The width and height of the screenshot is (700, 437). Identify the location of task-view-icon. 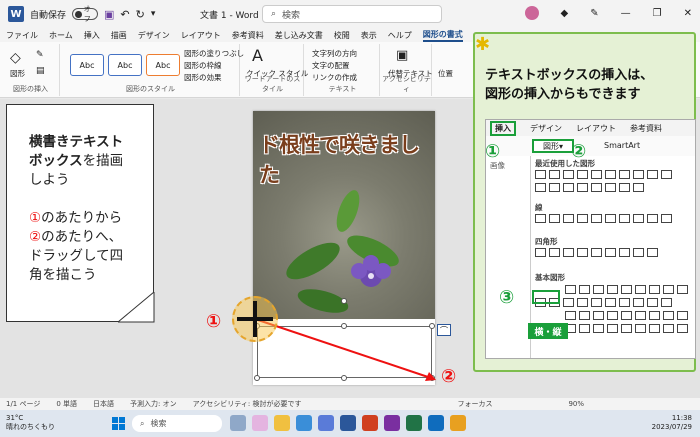
(238, 423).